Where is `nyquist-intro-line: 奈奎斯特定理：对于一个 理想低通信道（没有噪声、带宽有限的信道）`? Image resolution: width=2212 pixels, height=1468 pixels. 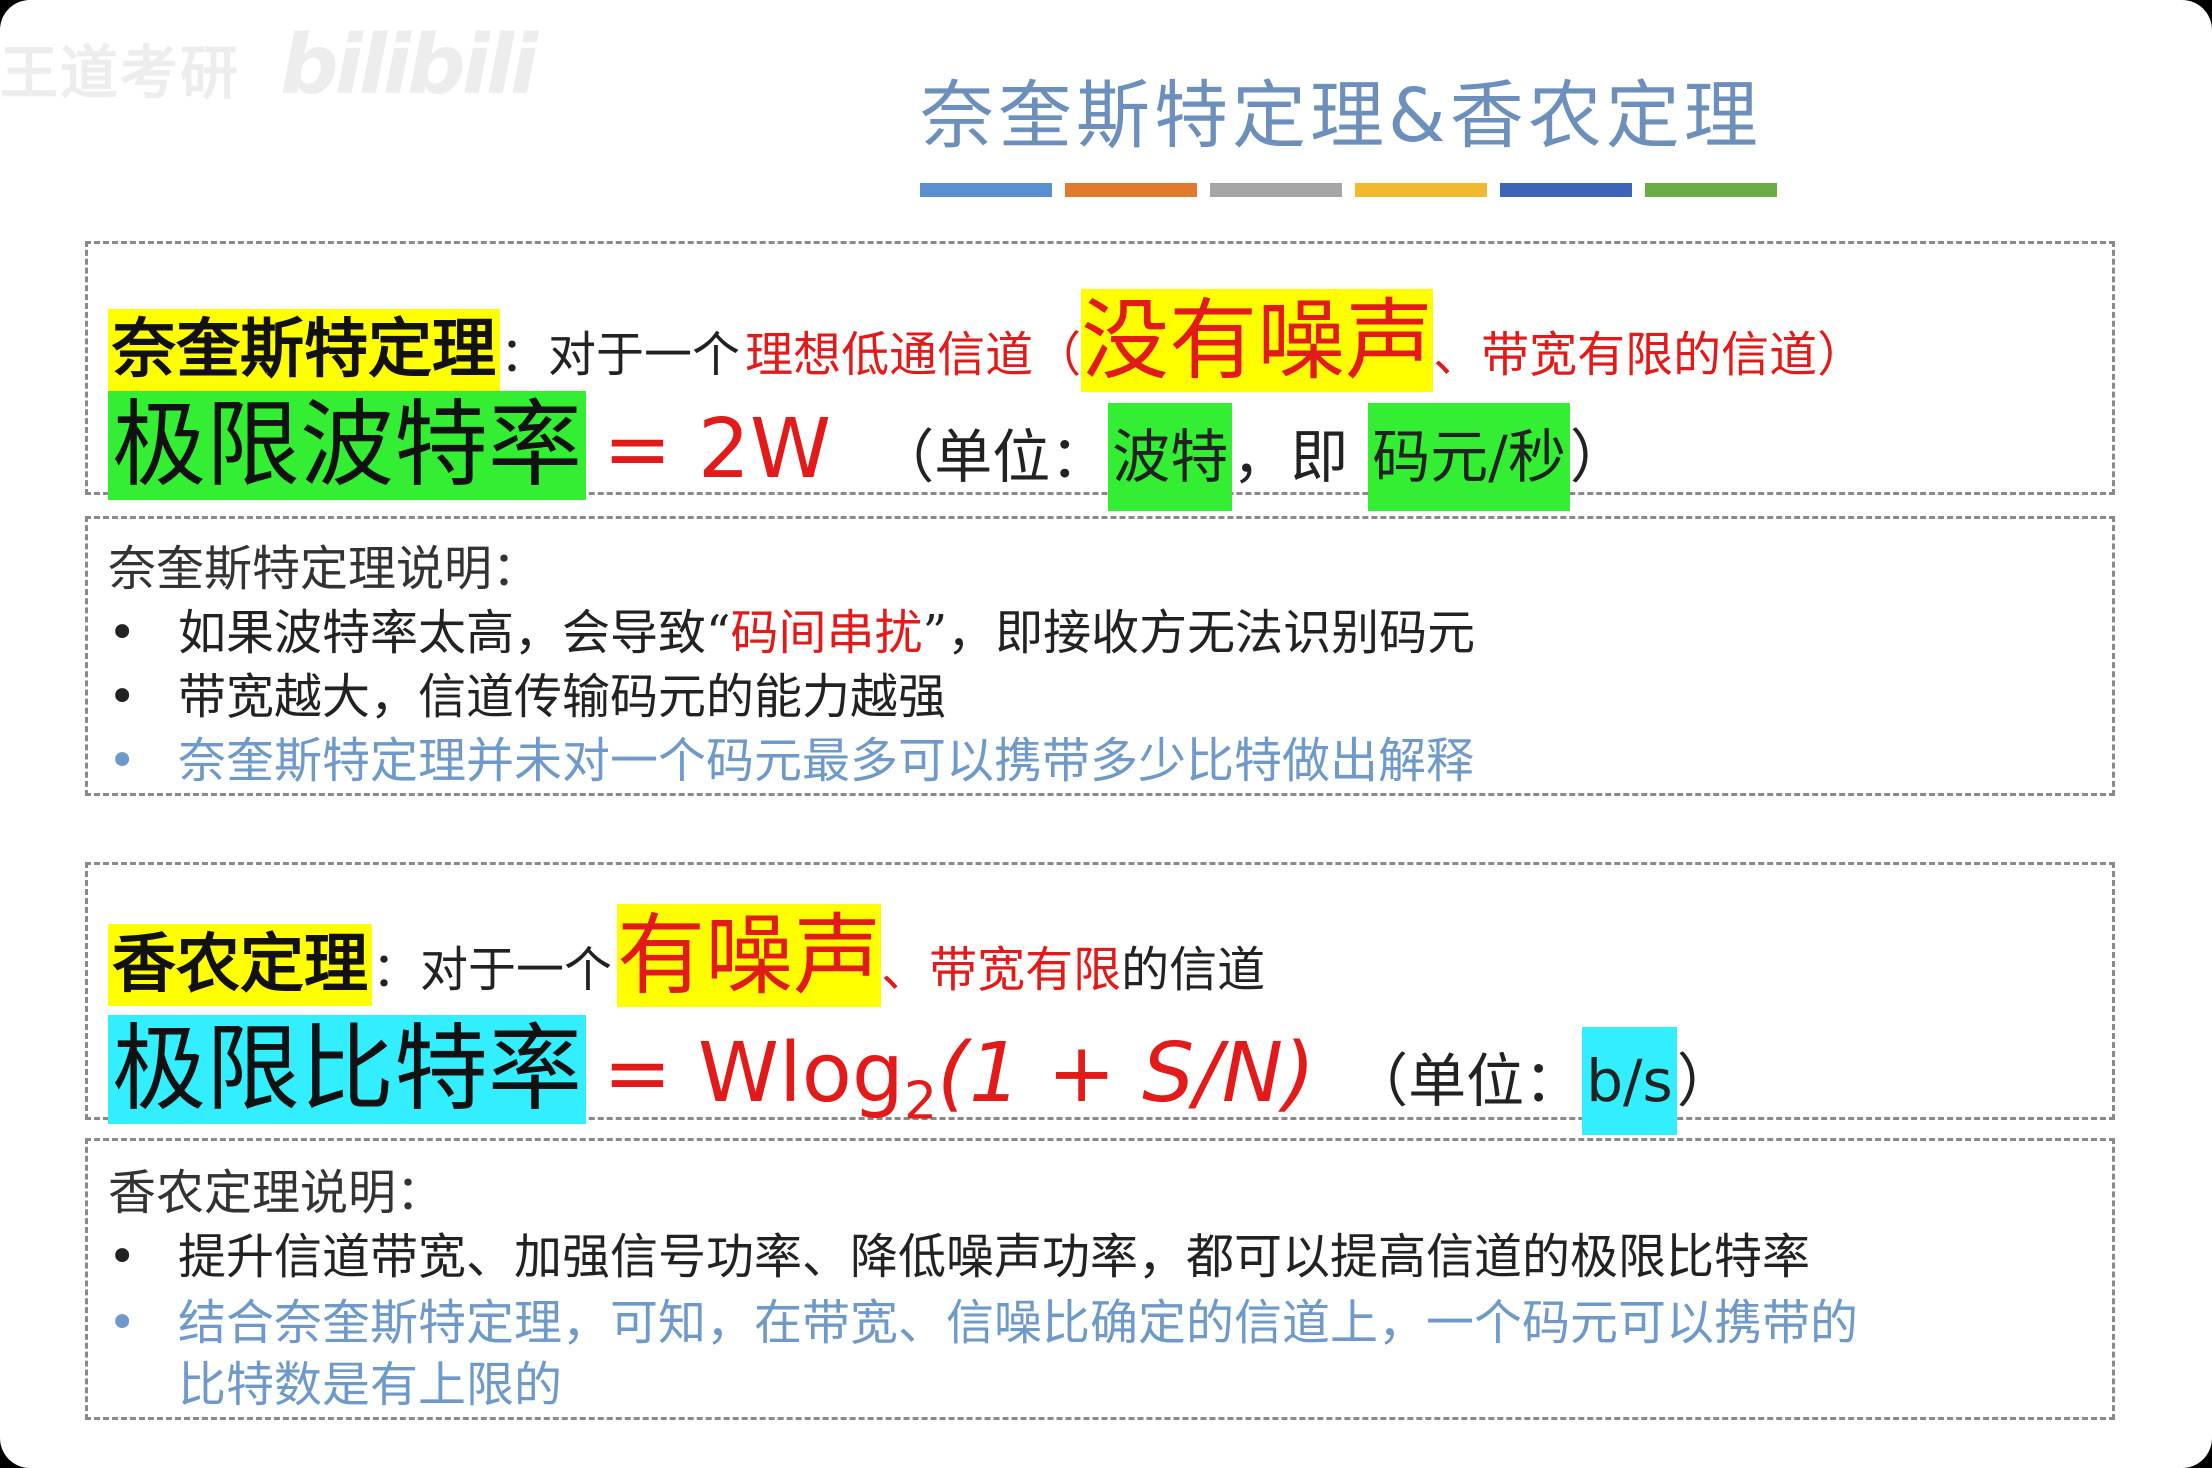
nyquist-intro-line: 奈奎斯特定理：对于一个 理想低通信道（没有噪声、带宽有限的信道） is located at coordinates (986, 331).